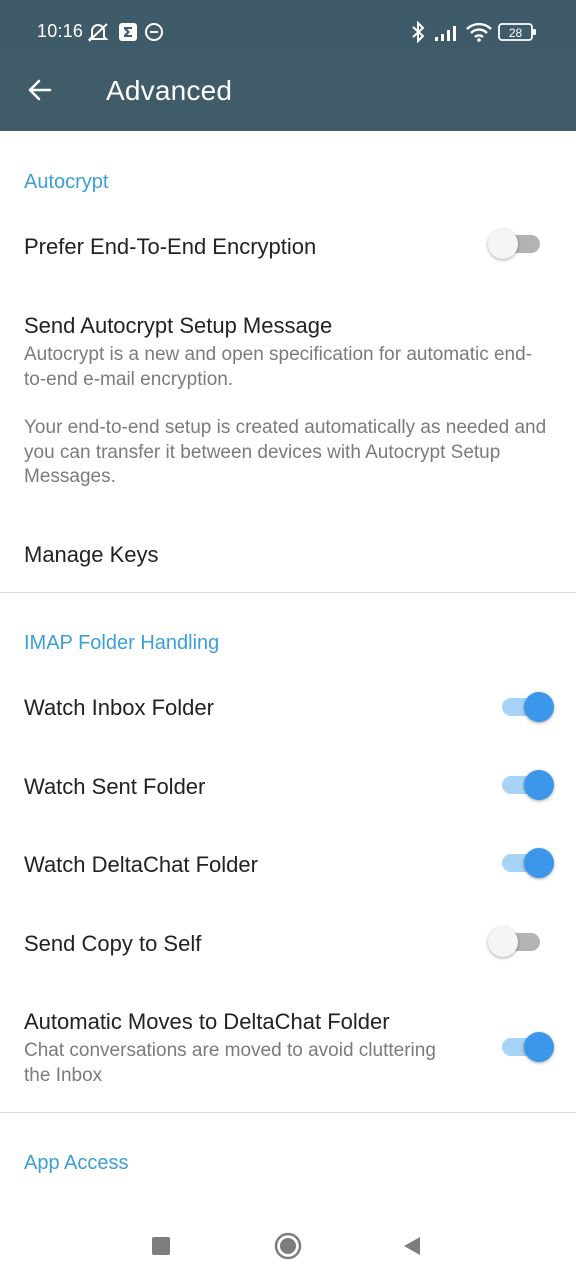  I want to click on send-copy-switch, so click(516, 942).